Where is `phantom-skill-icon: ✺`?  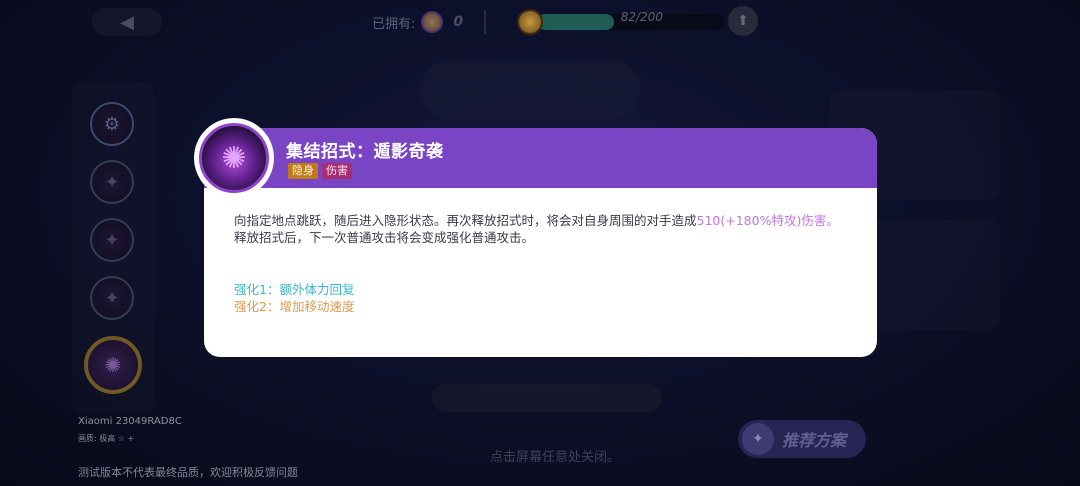 phantom-skill-icon: ✺ is located at coordinates (234, 158).